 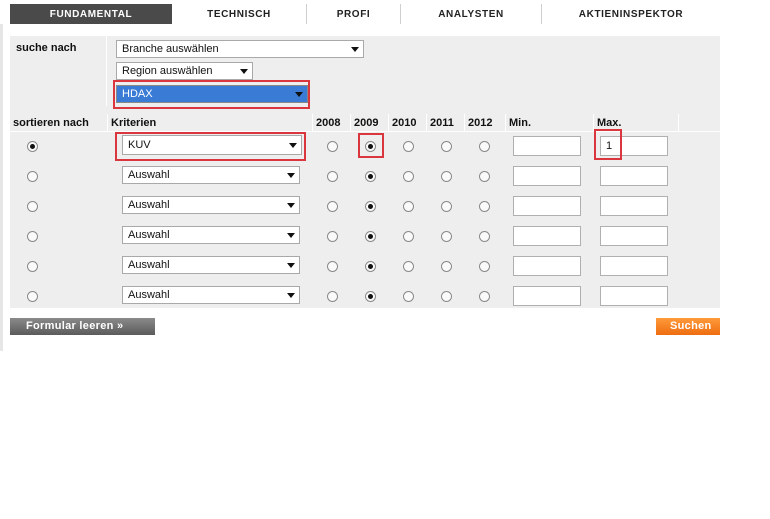 I want to click on criterion-select: KUV, so click(x=212, y=145).